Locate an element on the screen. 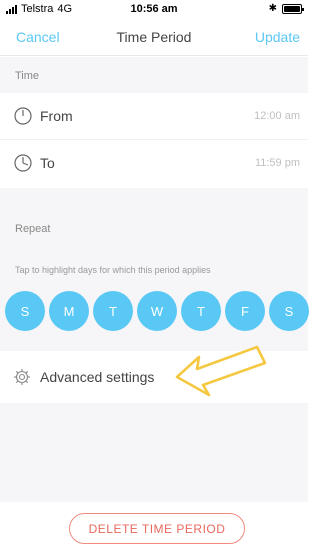  from-label: From is located at coordinates (56, 116).